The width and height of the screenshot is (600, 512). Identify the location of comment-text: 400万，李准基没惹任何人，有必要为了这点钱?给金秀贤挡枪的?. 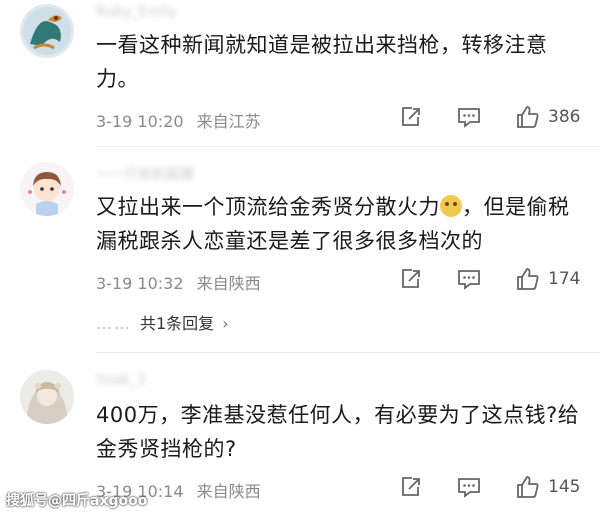
(338, 432).